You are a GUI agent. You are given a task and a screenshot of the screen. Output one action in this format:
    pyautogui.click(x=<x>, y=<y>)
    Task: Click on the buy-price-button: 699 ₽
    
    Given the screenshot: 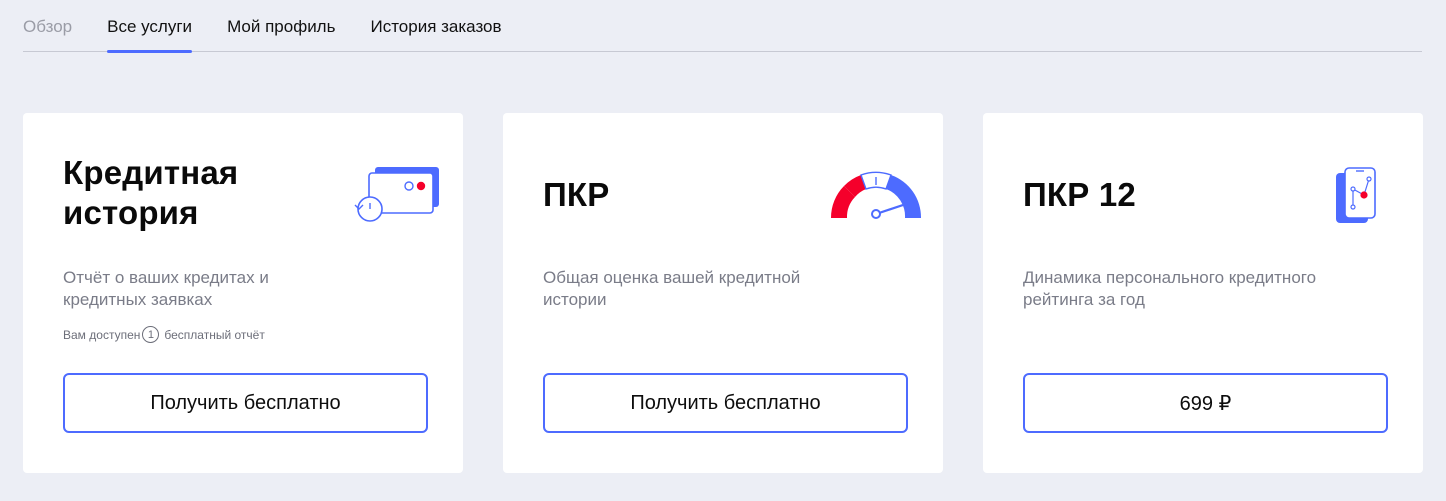 What is the action you would take?
    pyautogui.click(x=1205, y=403)
    